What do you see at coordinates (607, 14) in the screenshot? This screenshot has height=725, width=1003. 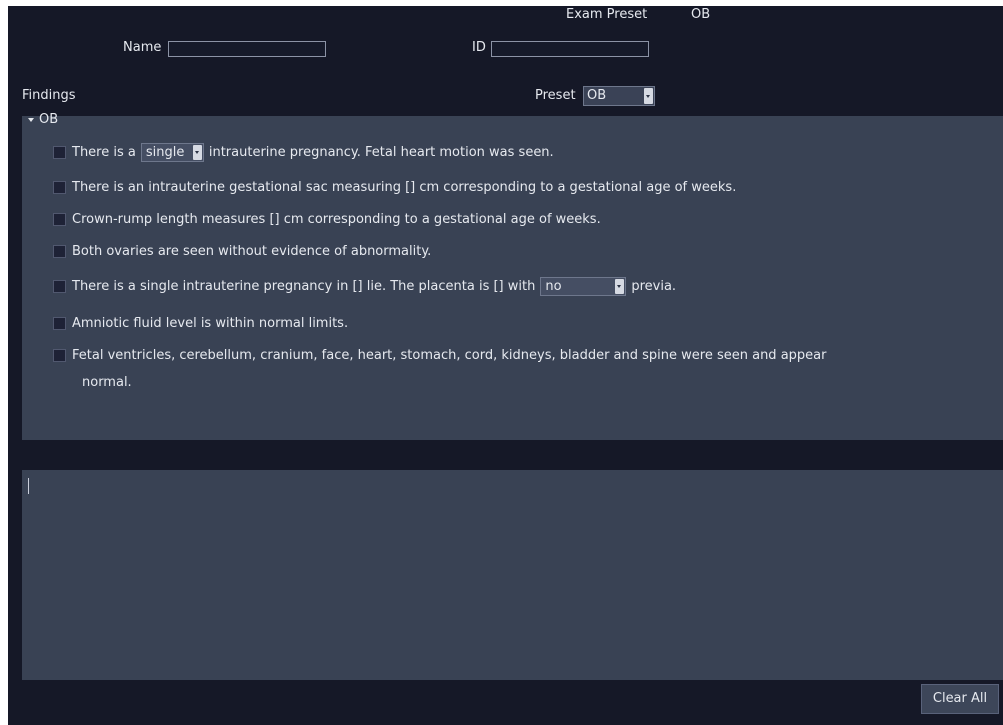 I see `exam-preset-label: Exam Preset` at bounding box center [607, 14].